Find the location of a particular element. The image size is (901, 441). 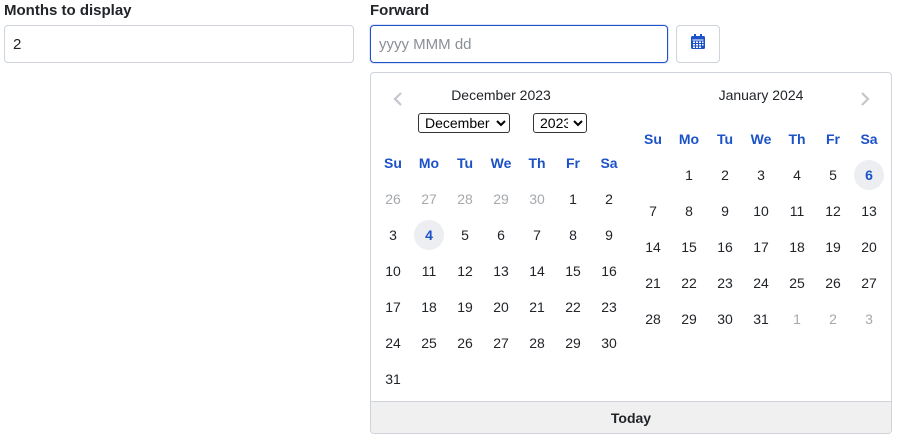

year-select: 2023 is located at coordinates (560, 123).